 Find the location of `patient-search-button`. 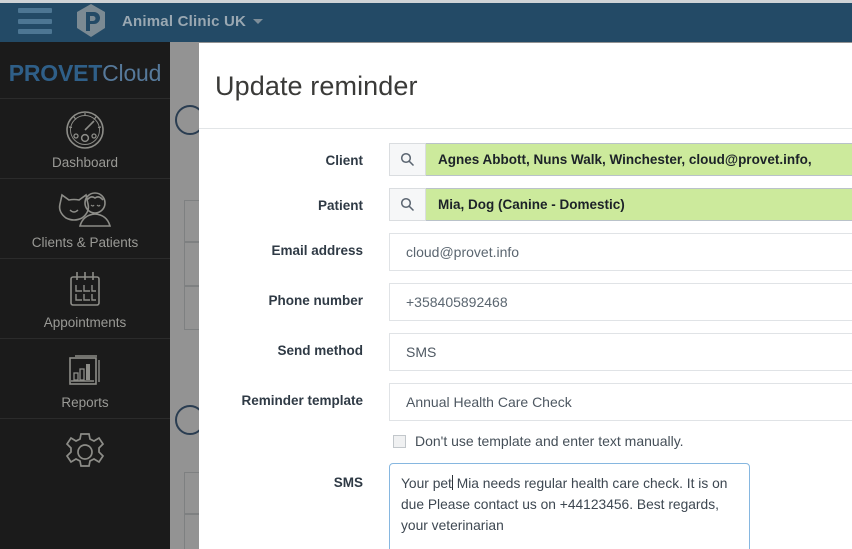

patient-search-button is located at coordinates (407, 204).